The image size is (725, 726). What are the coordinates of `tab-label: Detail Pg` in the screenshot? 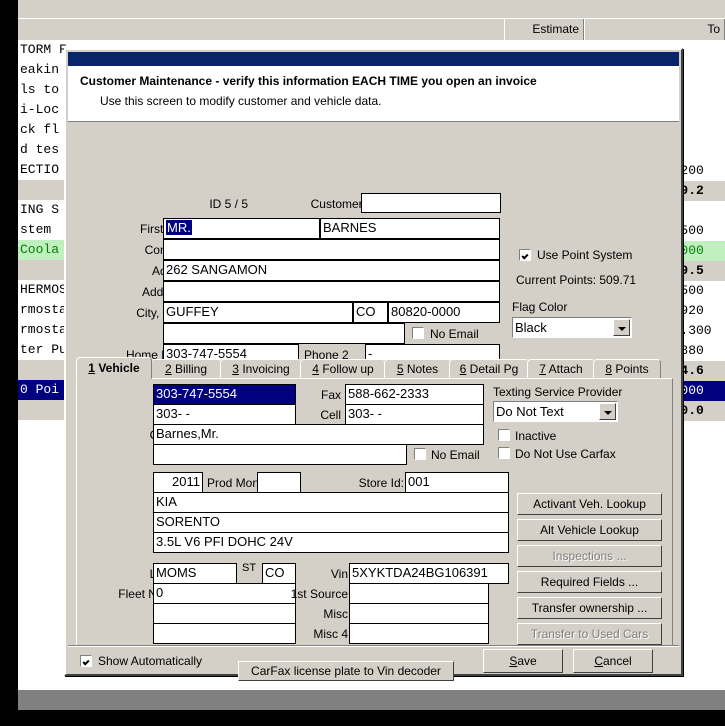 It's located at (492, 369).